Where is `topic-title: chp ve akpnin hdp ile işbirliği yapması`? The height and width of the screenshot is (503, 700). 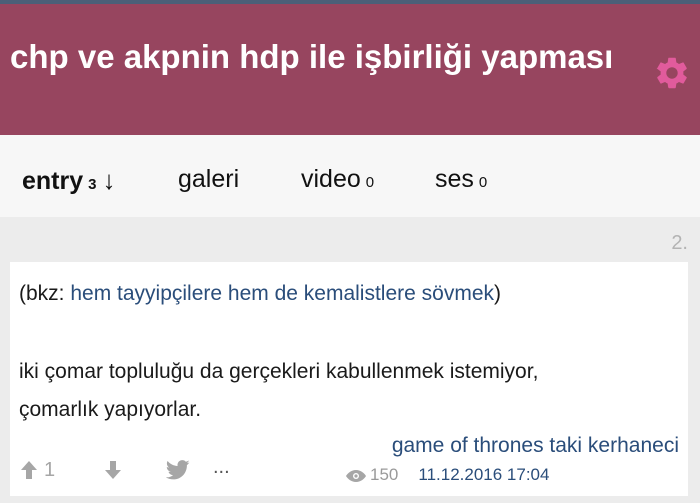
topic-title: chp ve akpnin hdp ile işbirliği yapması is located at coordinates (315, 56).